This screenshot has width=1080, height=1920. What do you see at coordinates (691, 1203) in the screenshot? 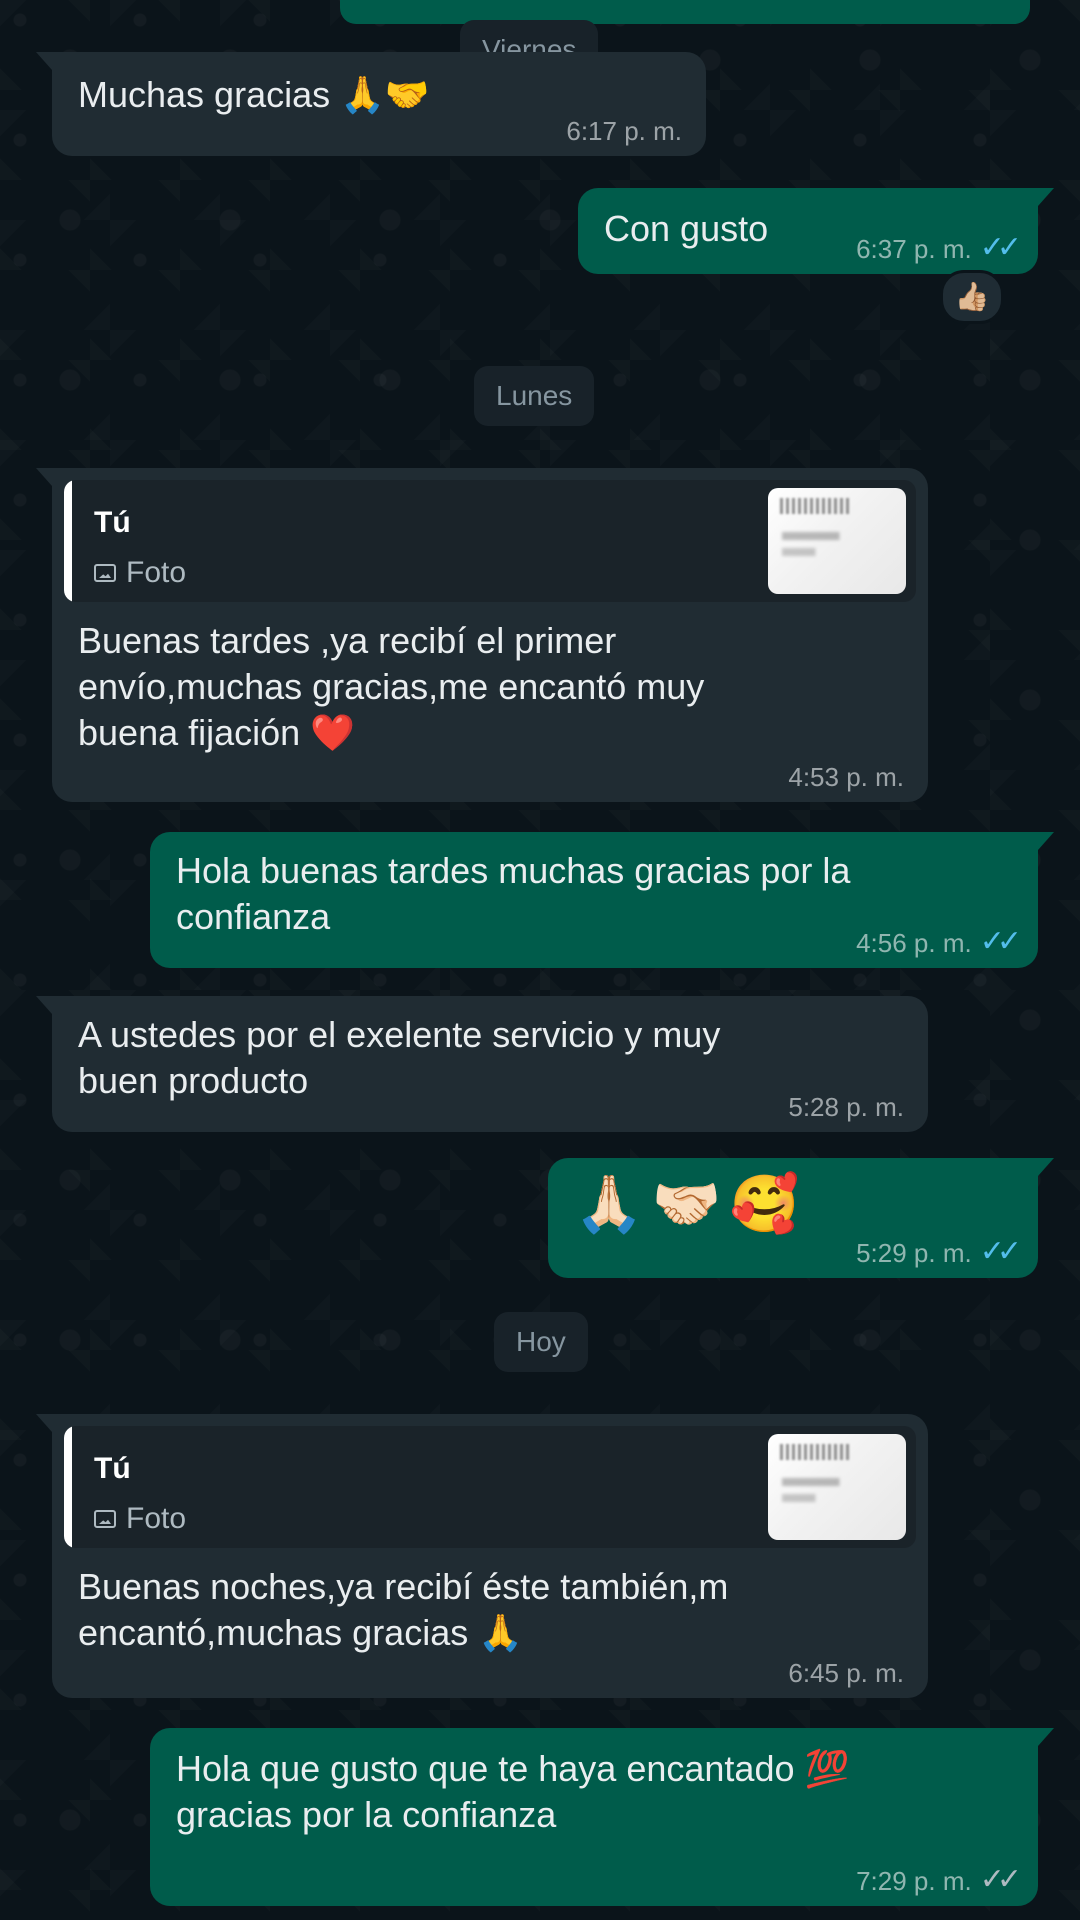
I see `message-text: 🙏🏻🤝🏻🥰` at bounding box center [691, 1203].